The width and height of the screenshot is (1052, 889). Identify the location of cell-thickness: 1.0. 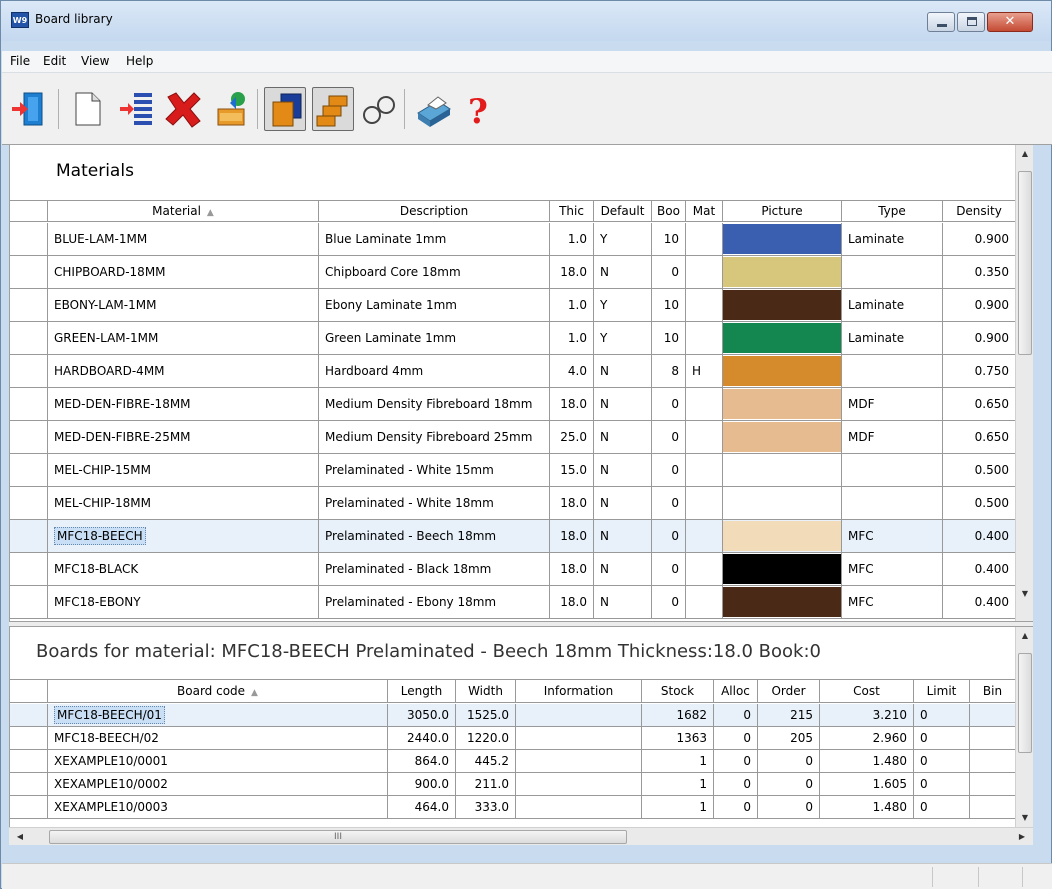
(572, 338).